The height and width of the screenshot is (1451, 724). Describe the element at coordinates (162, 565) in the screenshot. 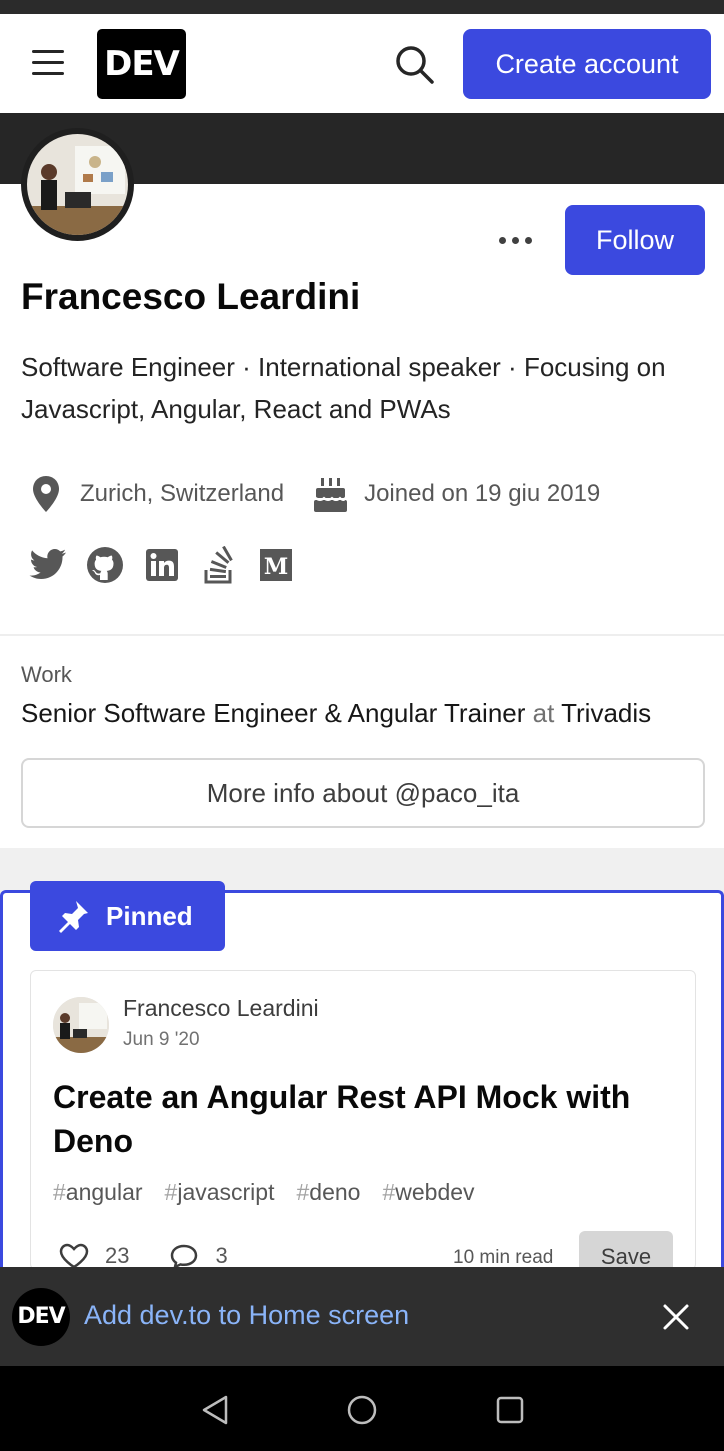

I see `linkedin-icon` at that location.